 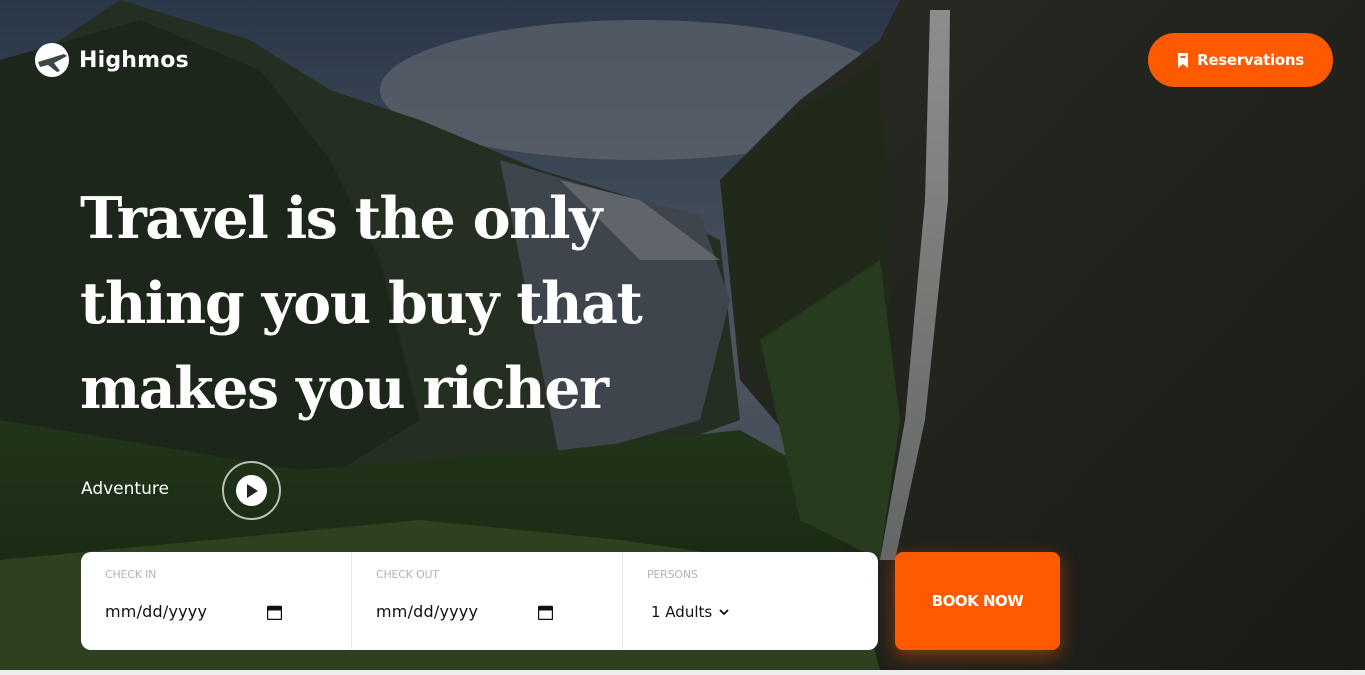 I want to click on headline-line: makes you richer, so click(x=344, y=388).